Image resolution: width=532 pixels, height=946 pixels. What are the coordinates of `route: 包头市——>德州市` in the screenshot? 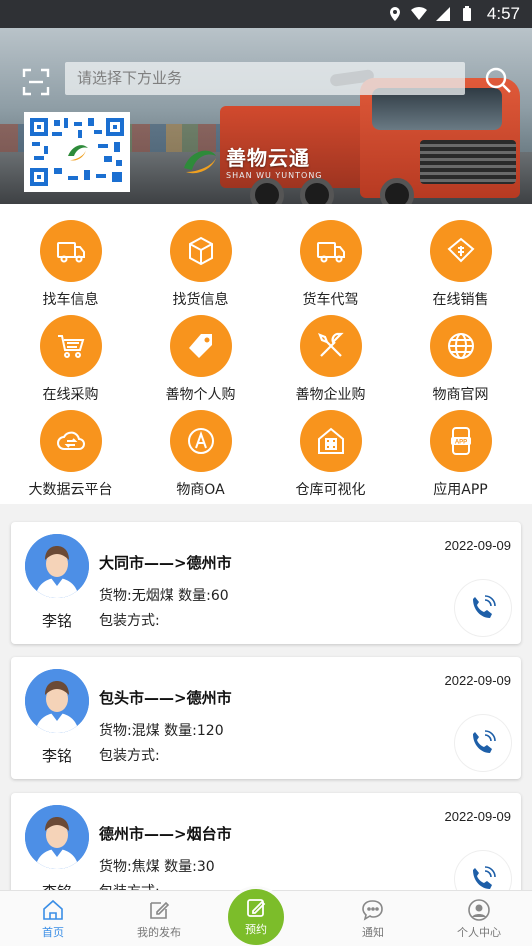 It's located at (165, 698).